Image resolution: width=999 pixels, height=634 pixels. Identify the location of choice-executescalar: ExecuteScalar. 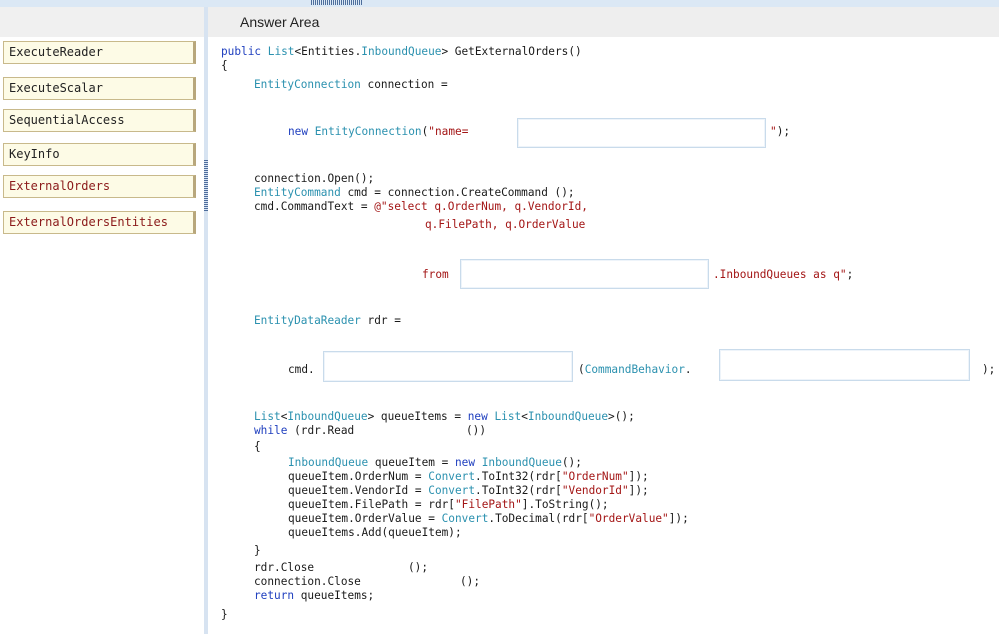
(99, 88).